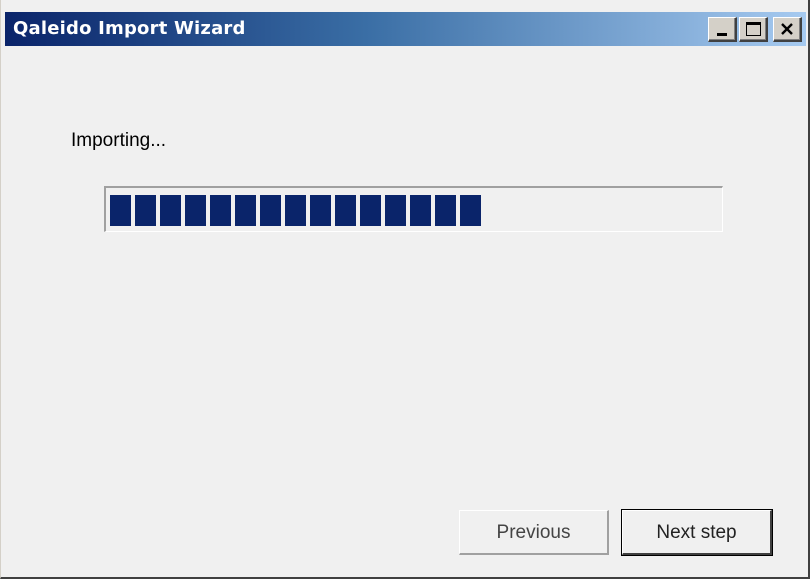  I want to click on progress-bar, so click(413, 209).